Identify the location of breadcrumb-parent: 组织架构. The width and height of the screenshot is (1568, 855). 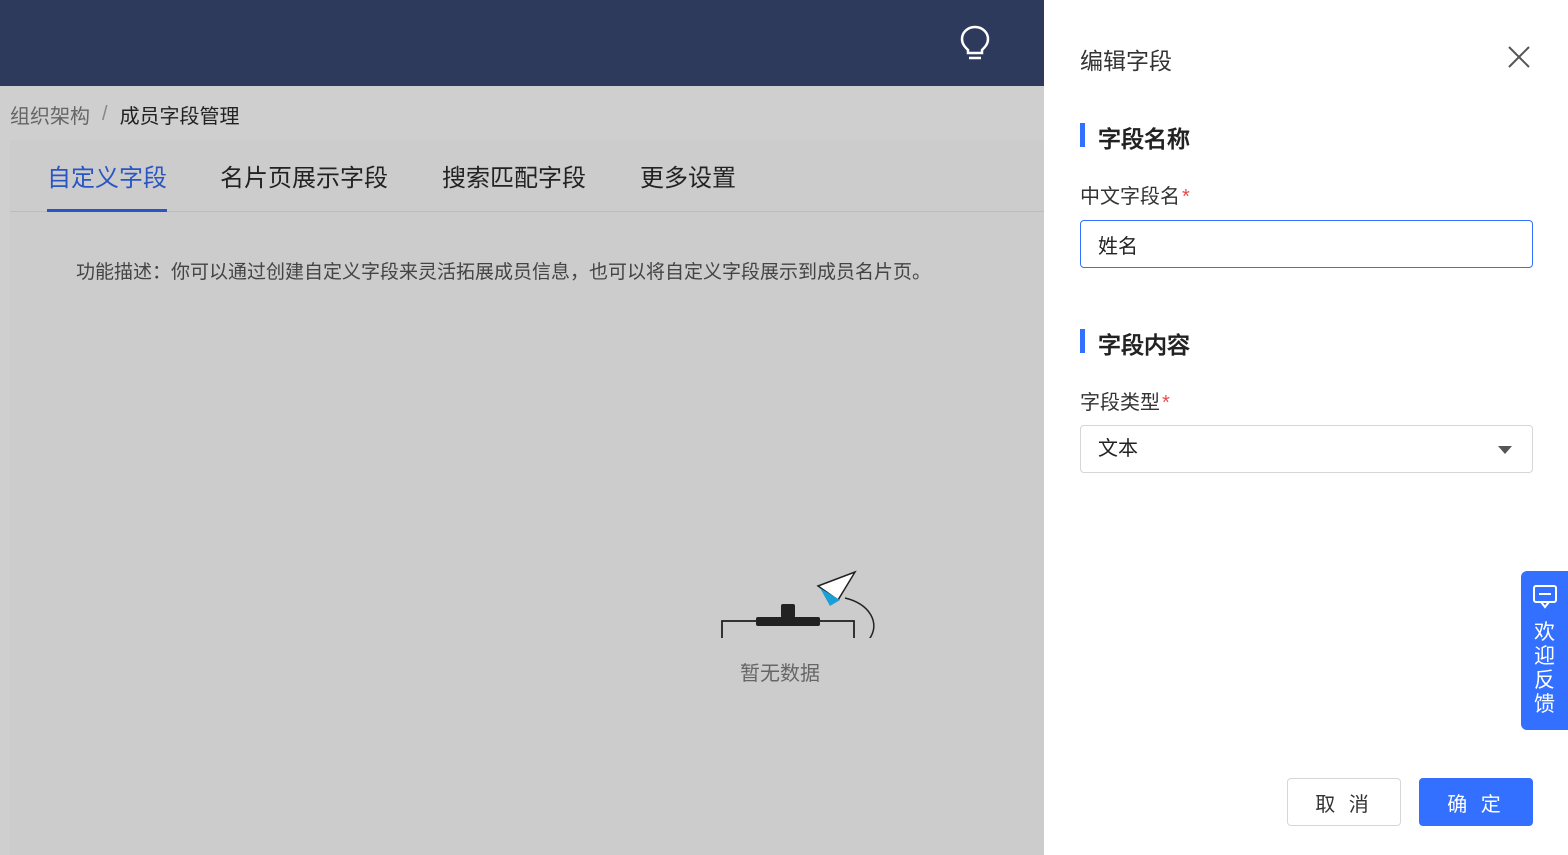
(50, 114).